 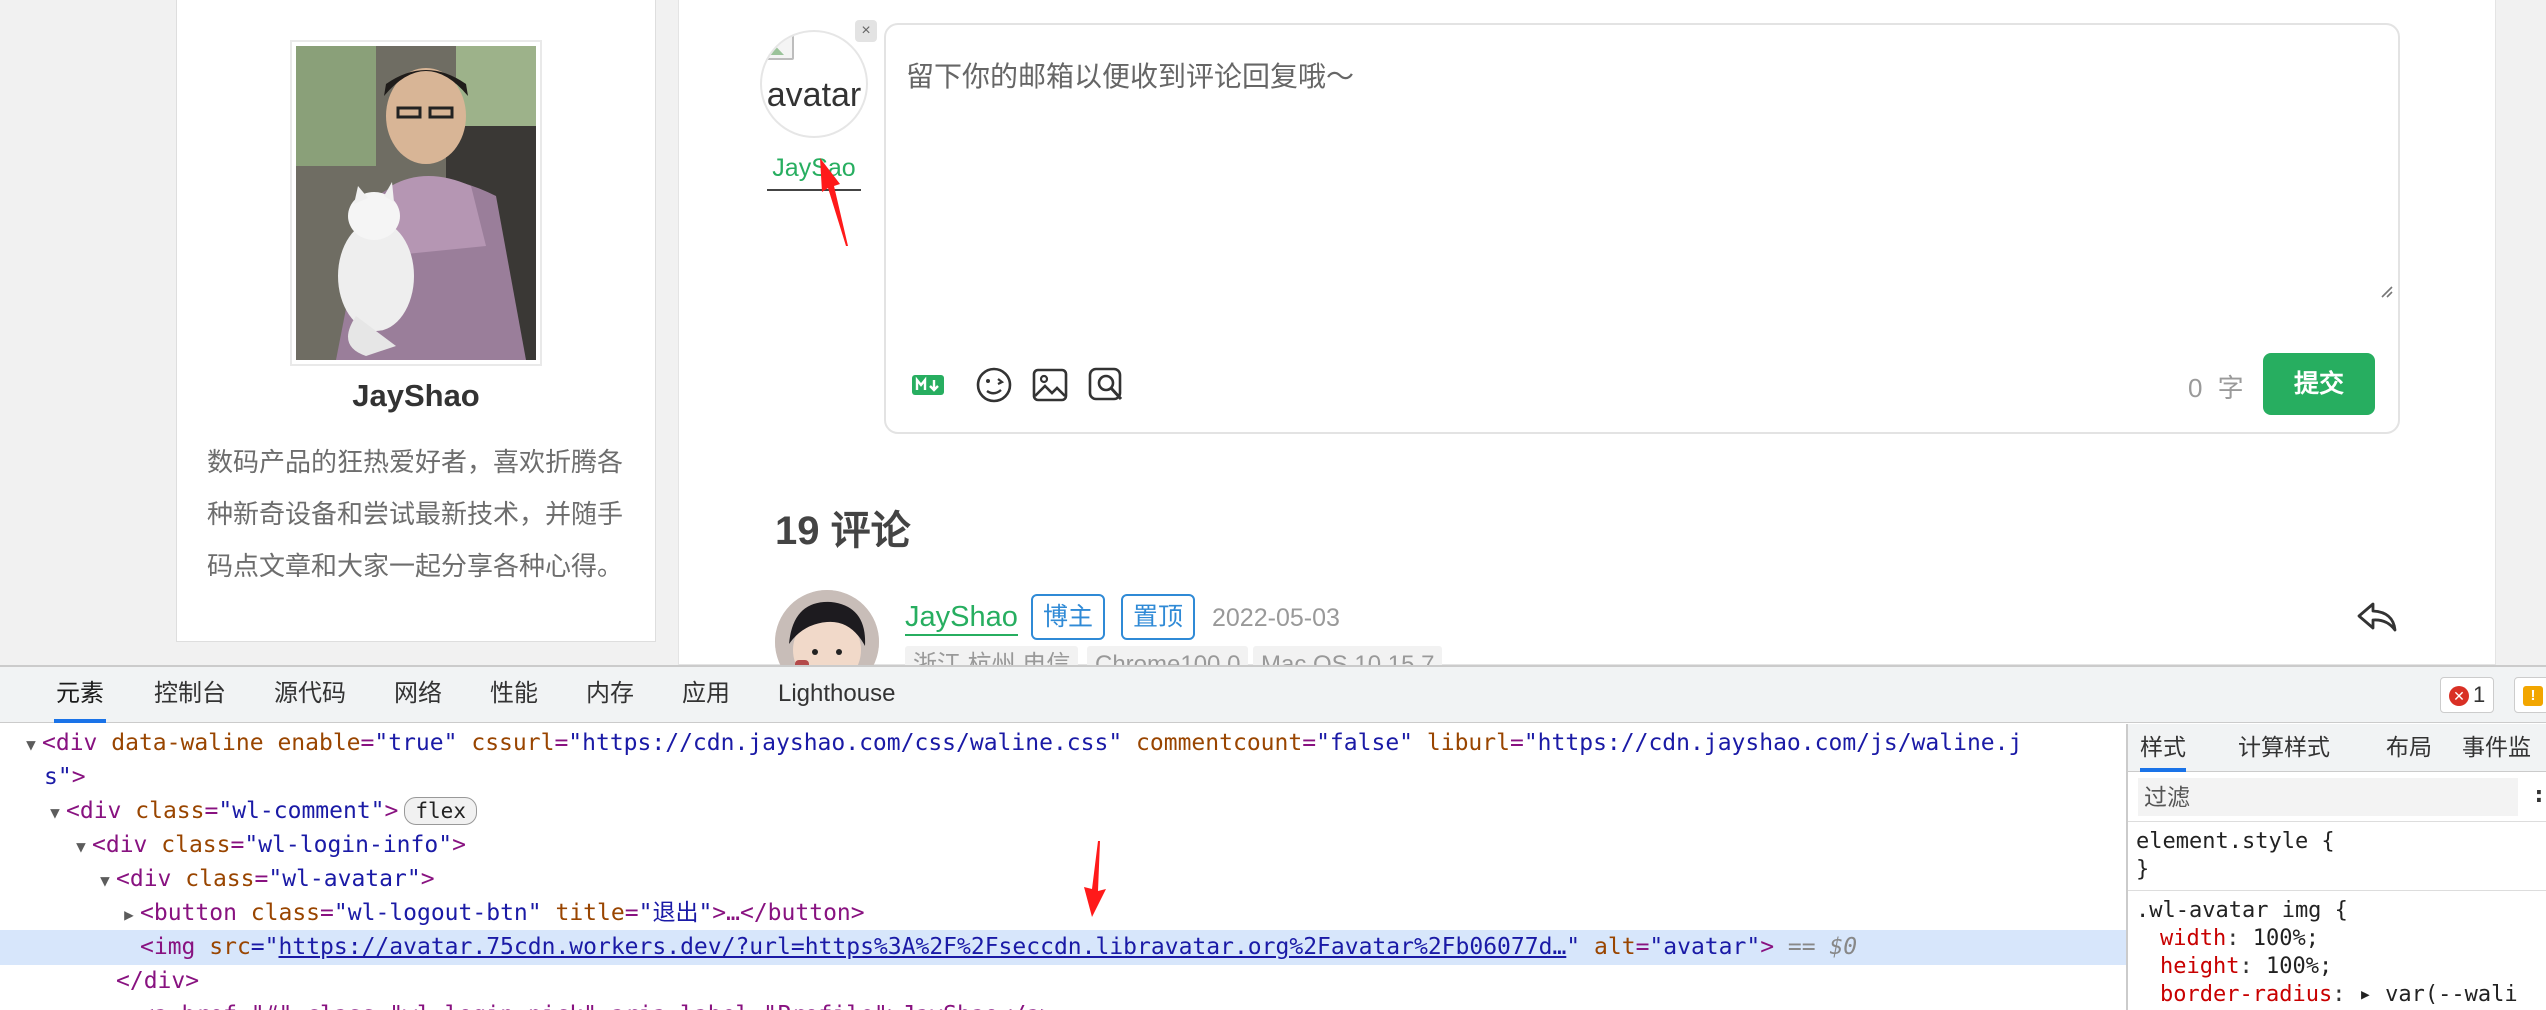 I want to click on tab-console: 控制台, so click(x=190, y=695).